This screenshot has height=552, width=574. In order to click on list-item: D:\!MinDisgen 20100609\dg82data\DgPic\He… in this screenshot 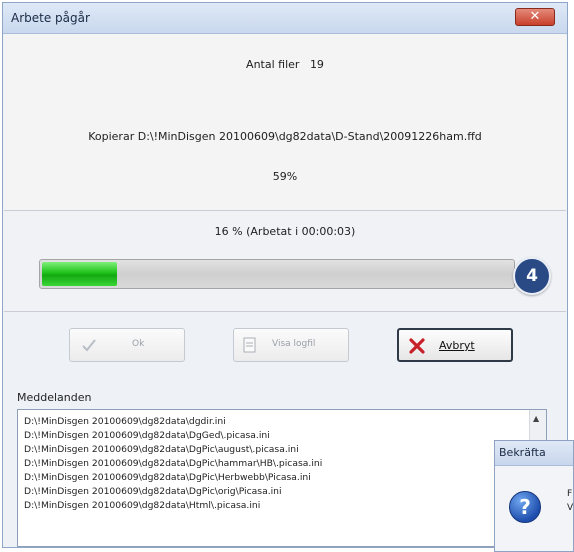, I will do `click(167, 477)`.